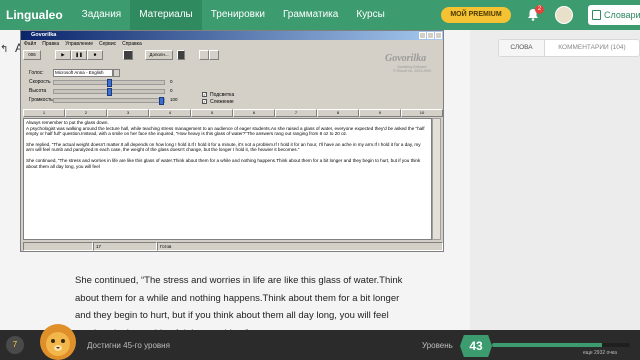 The width and height of the screenshot is (640, 360). Describe the element at coordinates (522, 48) in the screenshot. I see `tab-words: СЛОВА` at that location.